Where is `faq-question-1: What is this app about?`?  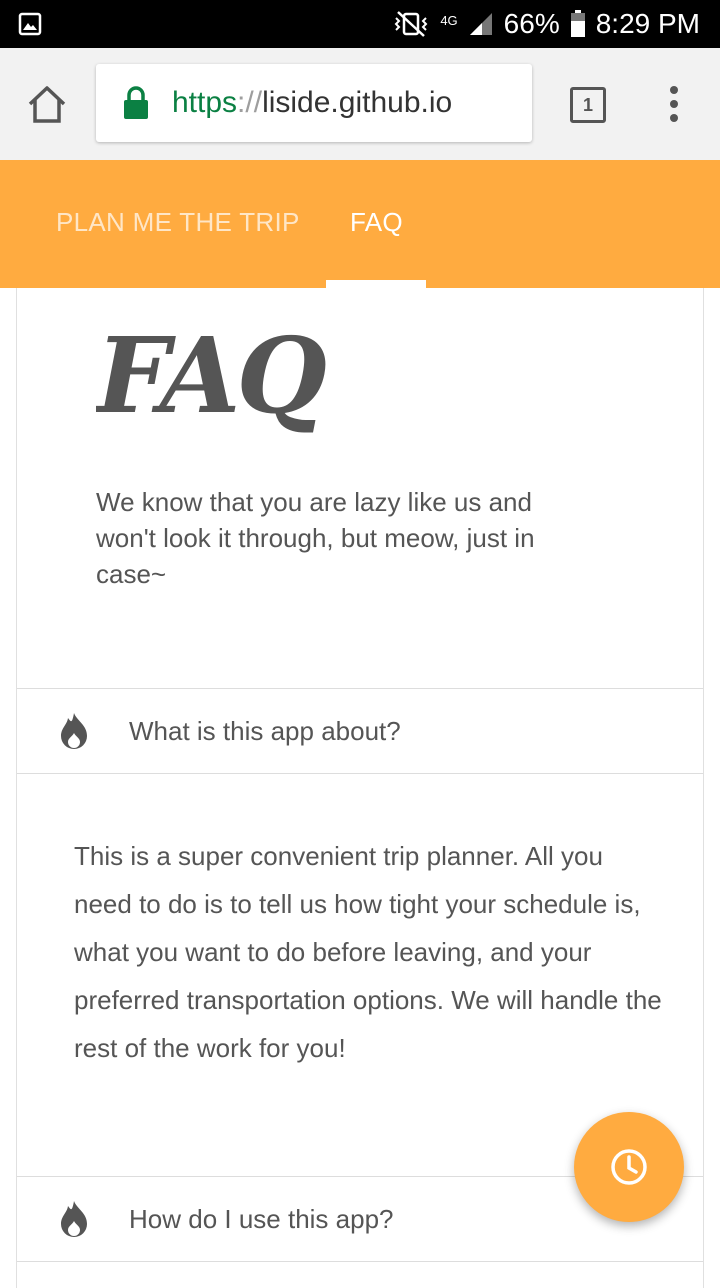
faq-question-1: What is this app about? is located at coordinates (360, 731).